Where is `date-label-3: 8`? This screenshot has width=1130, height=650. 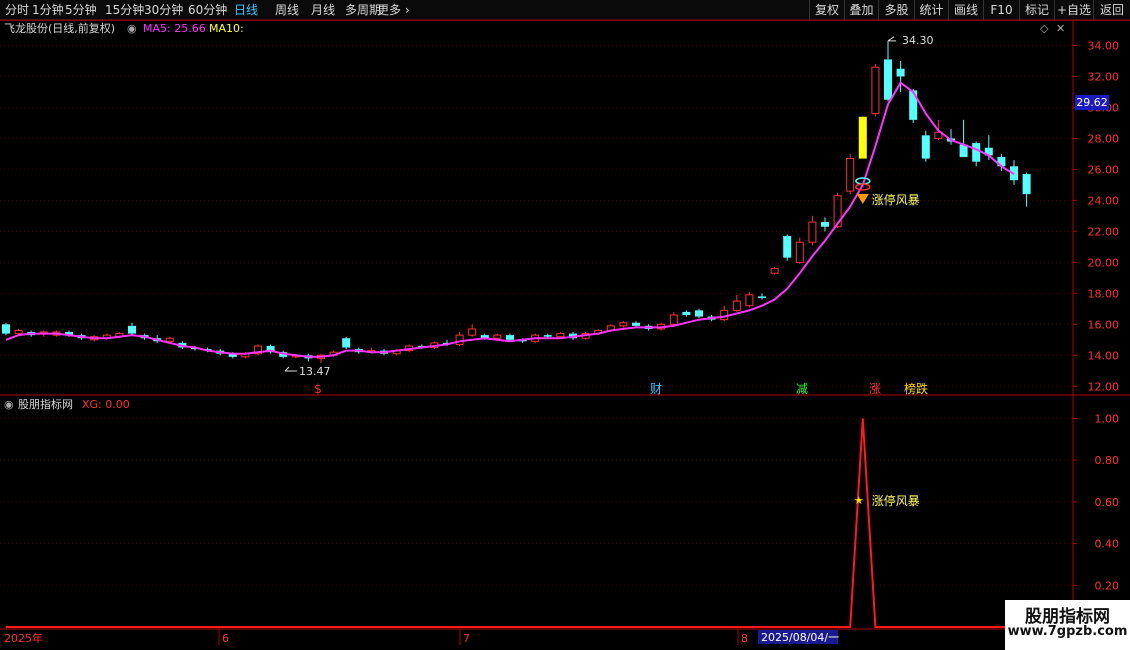
date-label-3: 8 is located at coordinates (744, 638).